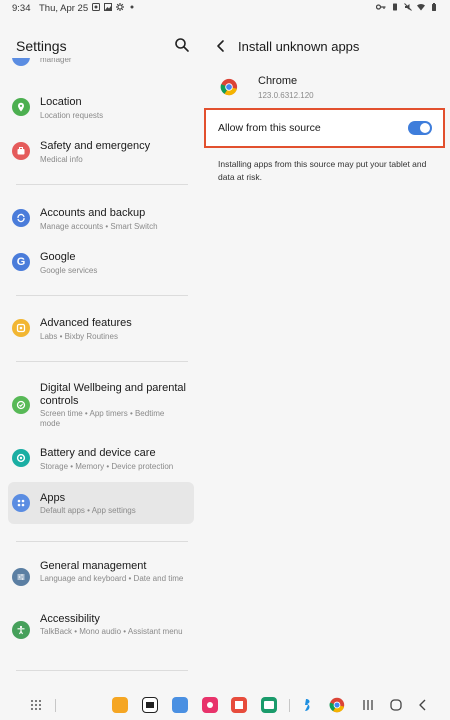 Image resolution: width=450 pixels, height=720 pixels. Describe the element at coordinates (72, 115) in the screenshot. I see `settings-item-sub: Location requests` at that location.